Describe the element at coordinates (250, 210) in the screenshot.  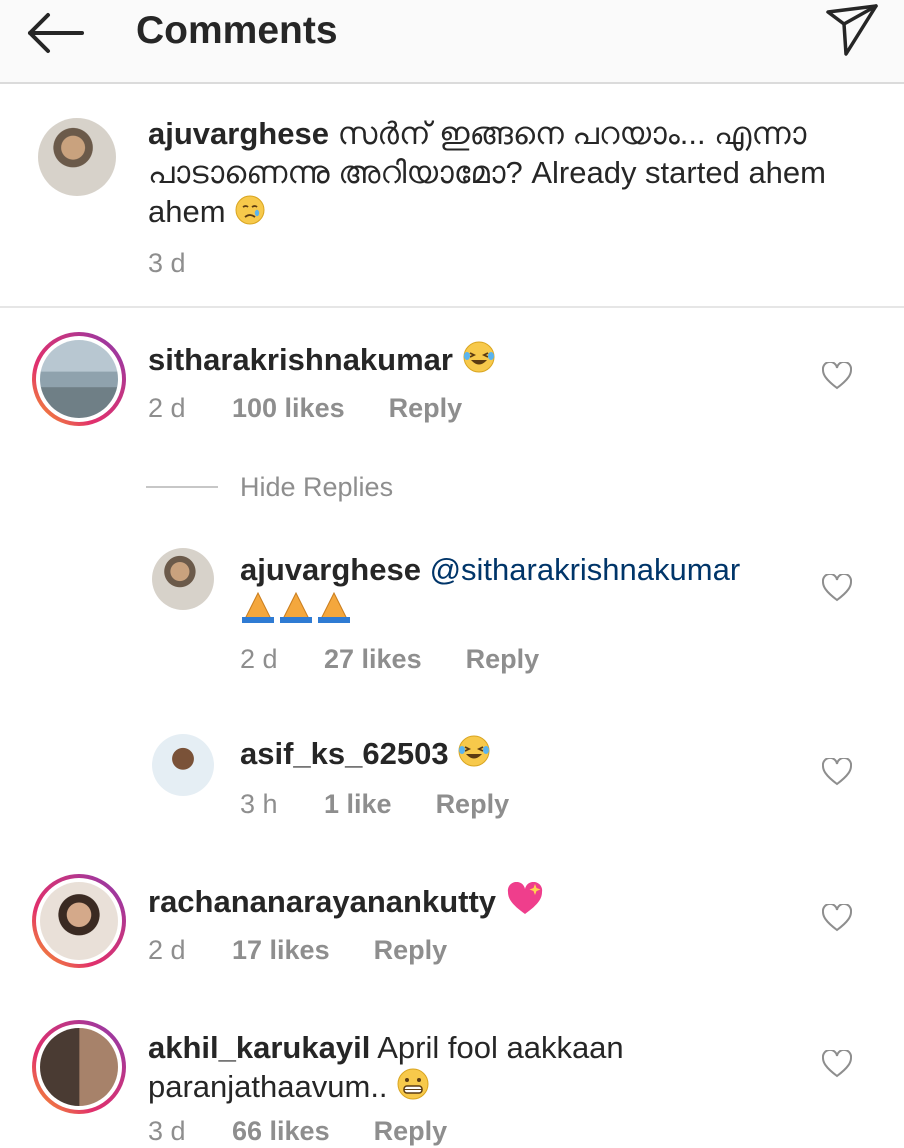
I see `crying-face-emoji-icon` at that location.